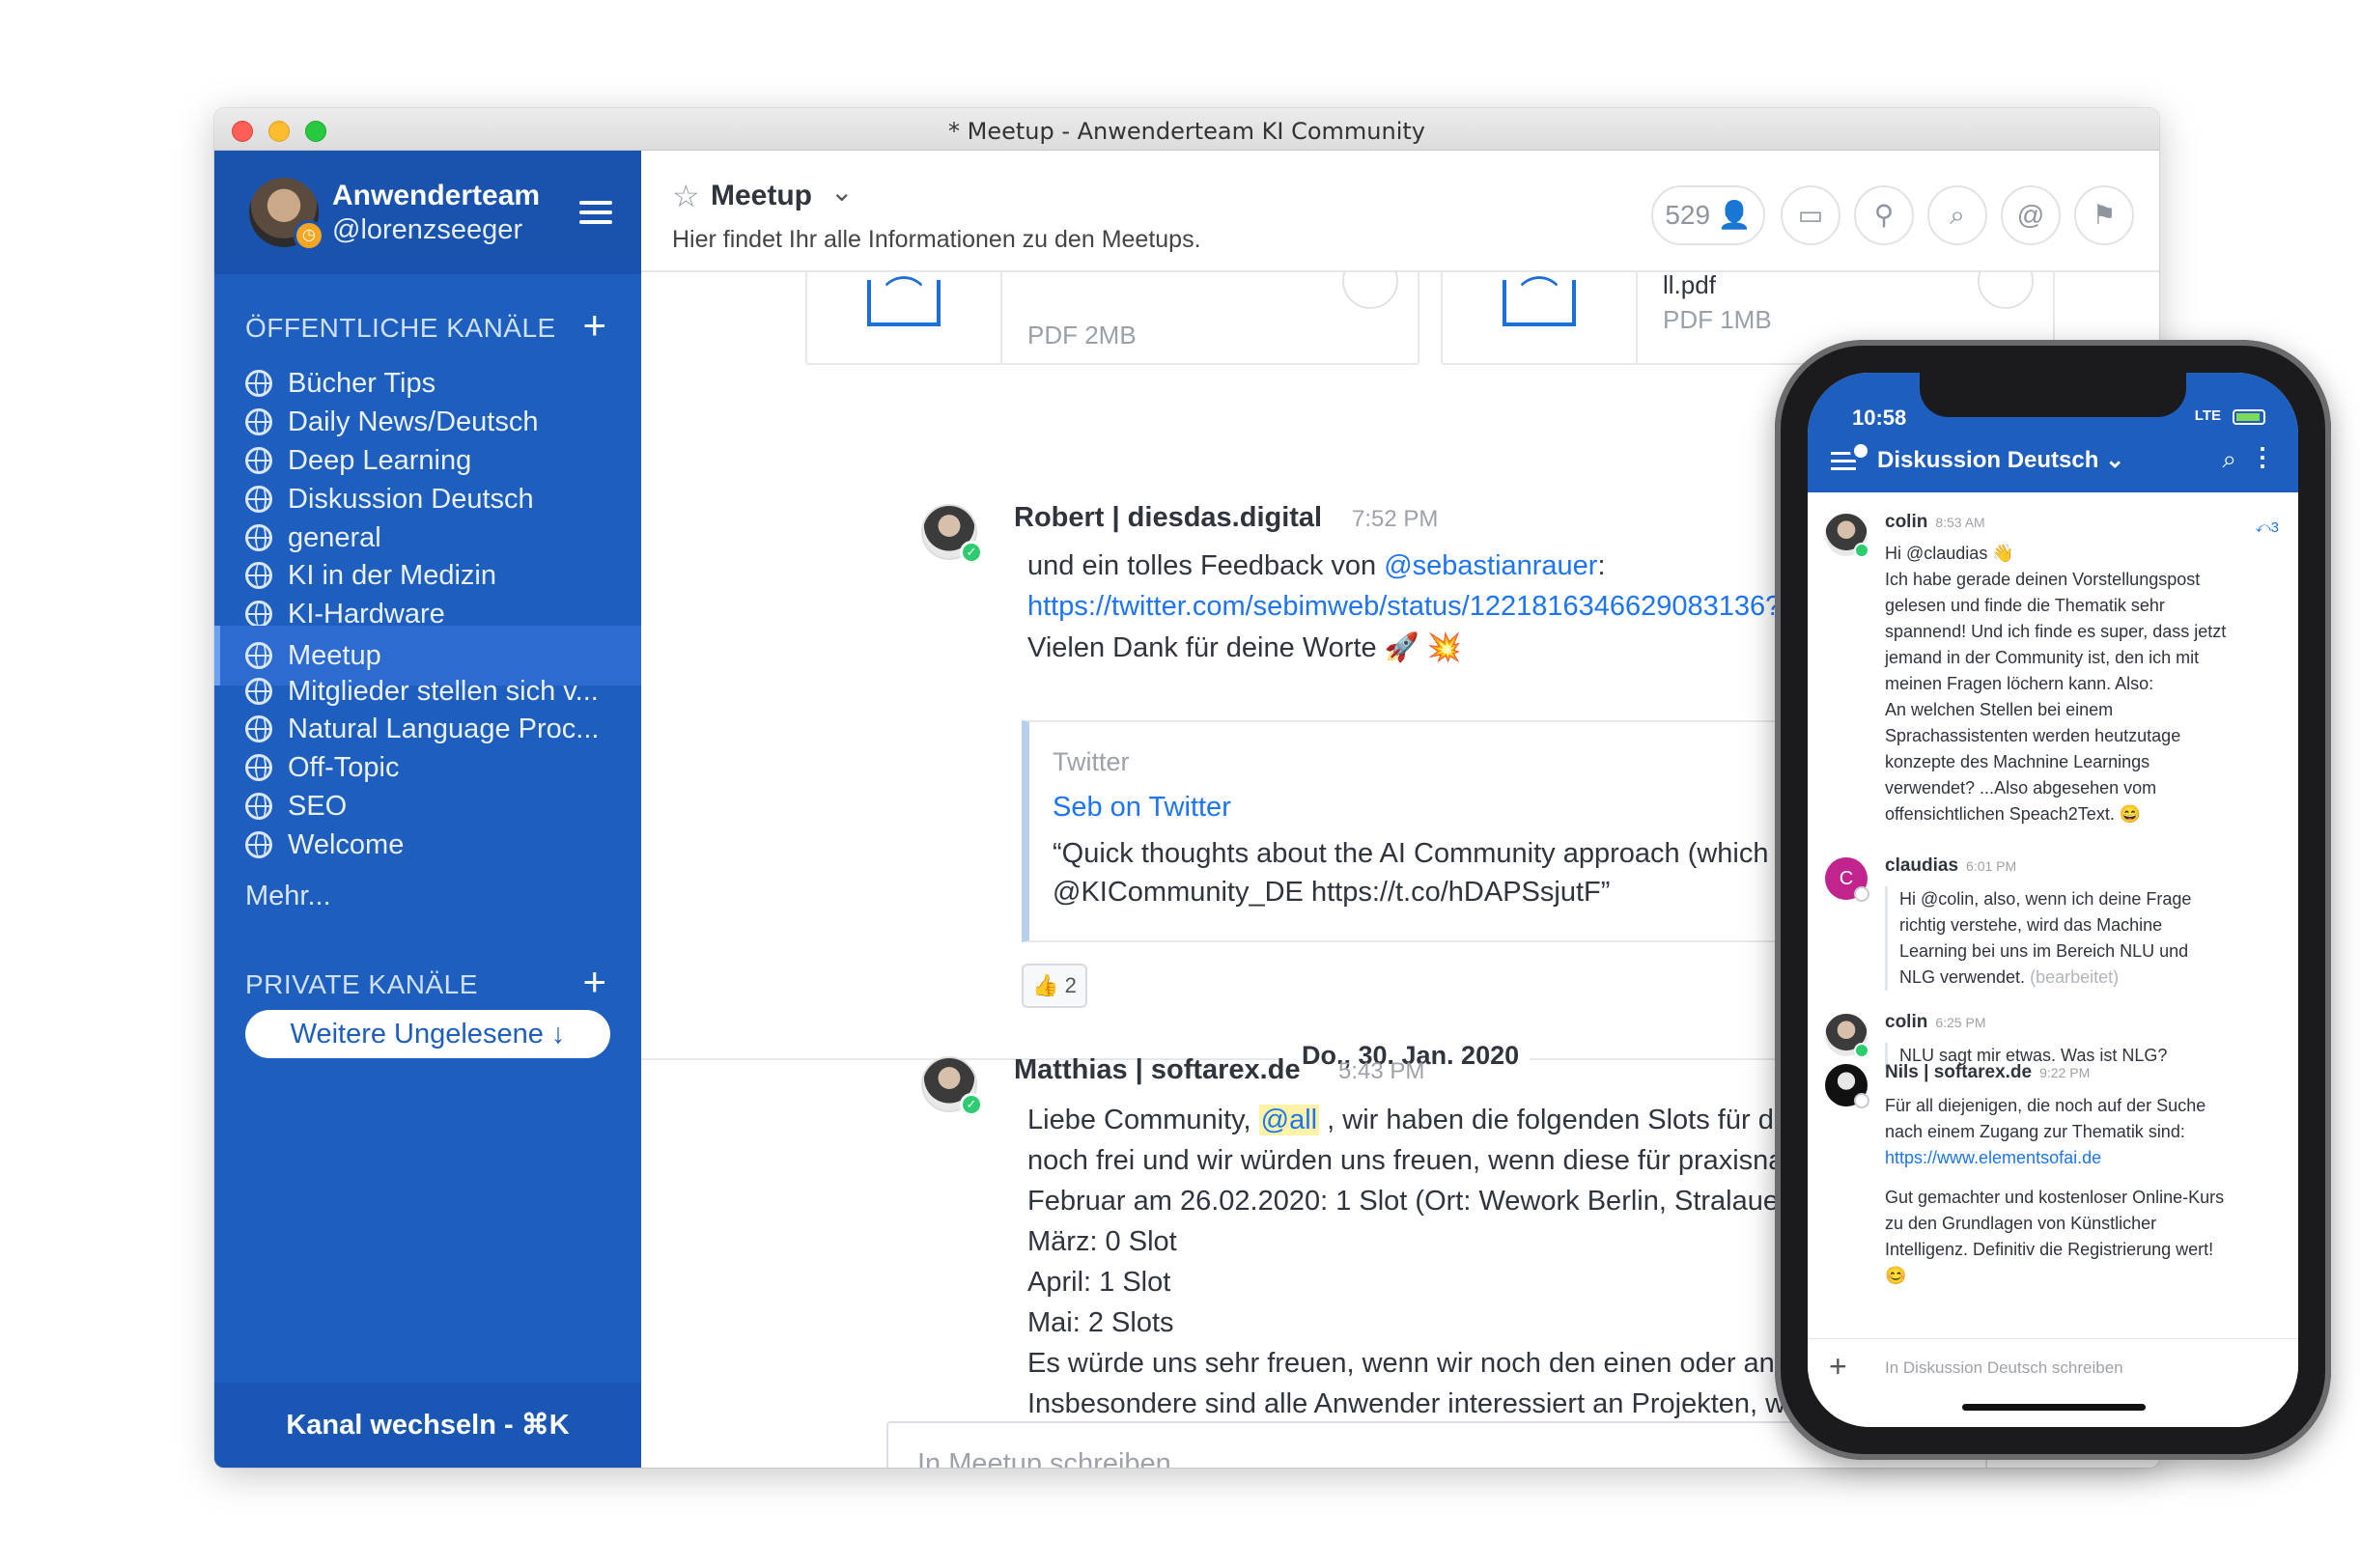  Describe the element at coordinates (2262, 457) in the screenshot. I see `more-options-icon: ⋮` at that location.